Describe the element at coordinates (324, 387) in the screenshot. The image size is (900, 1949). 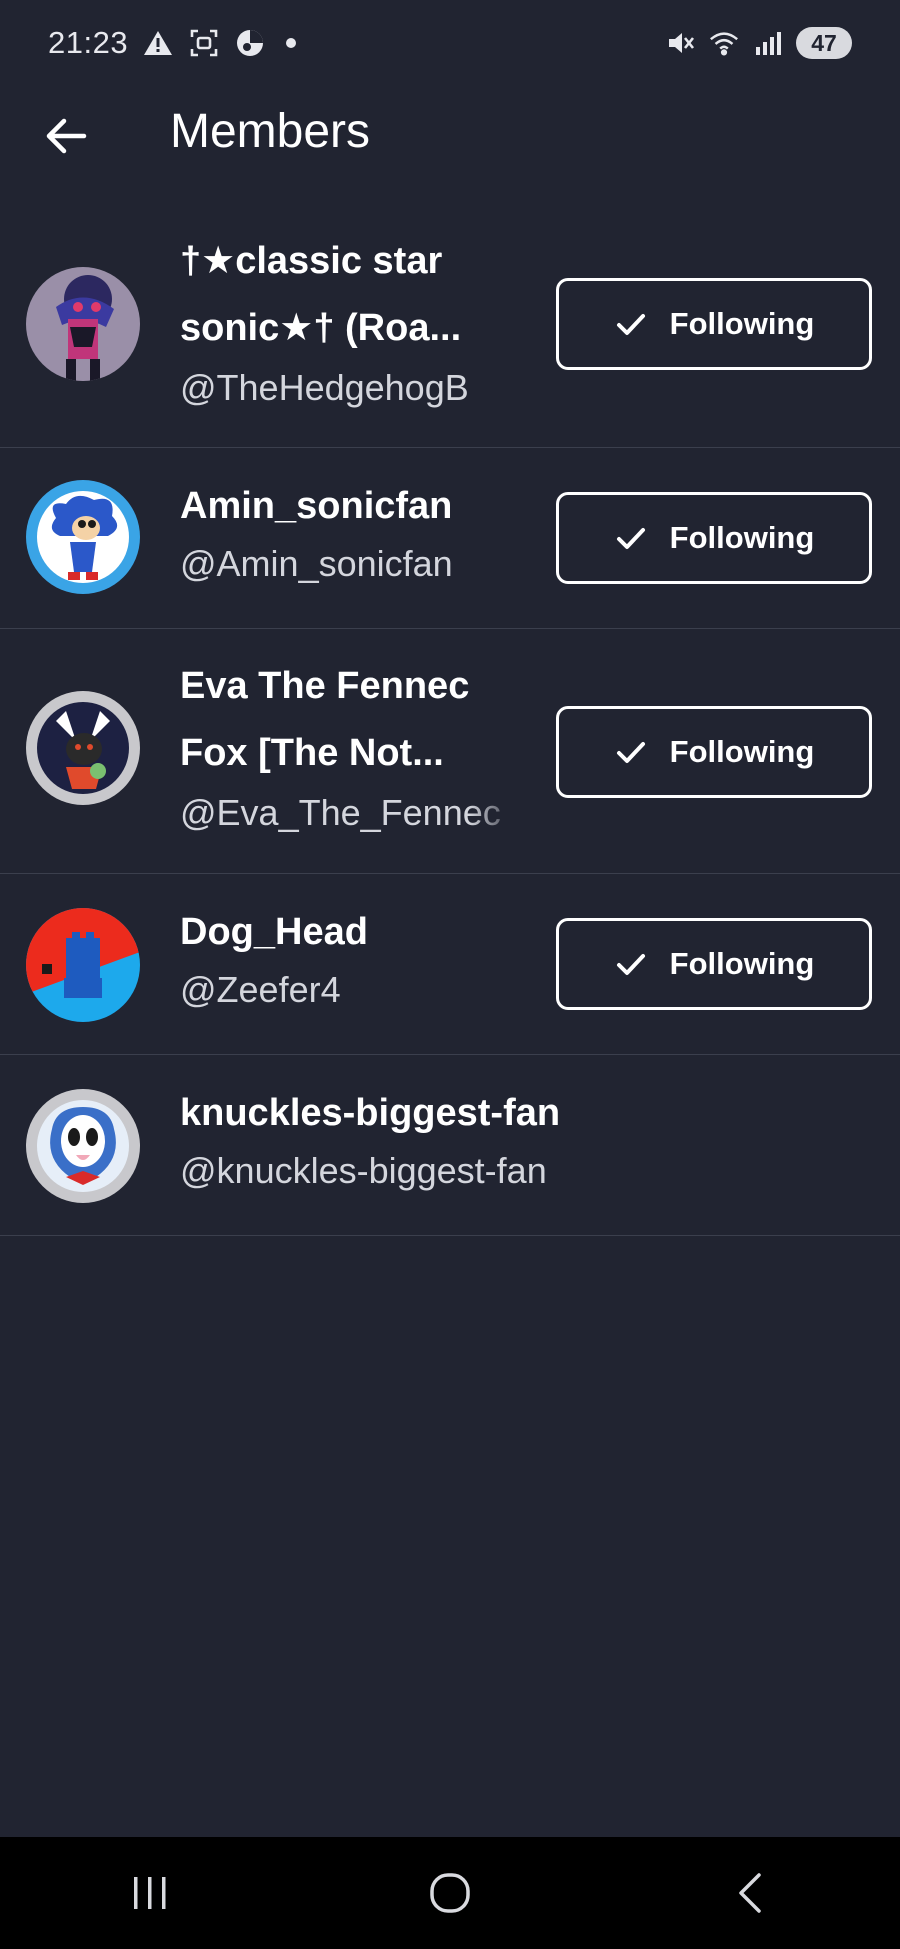
I see `member-handle: @TheHedgehogB` at that location.